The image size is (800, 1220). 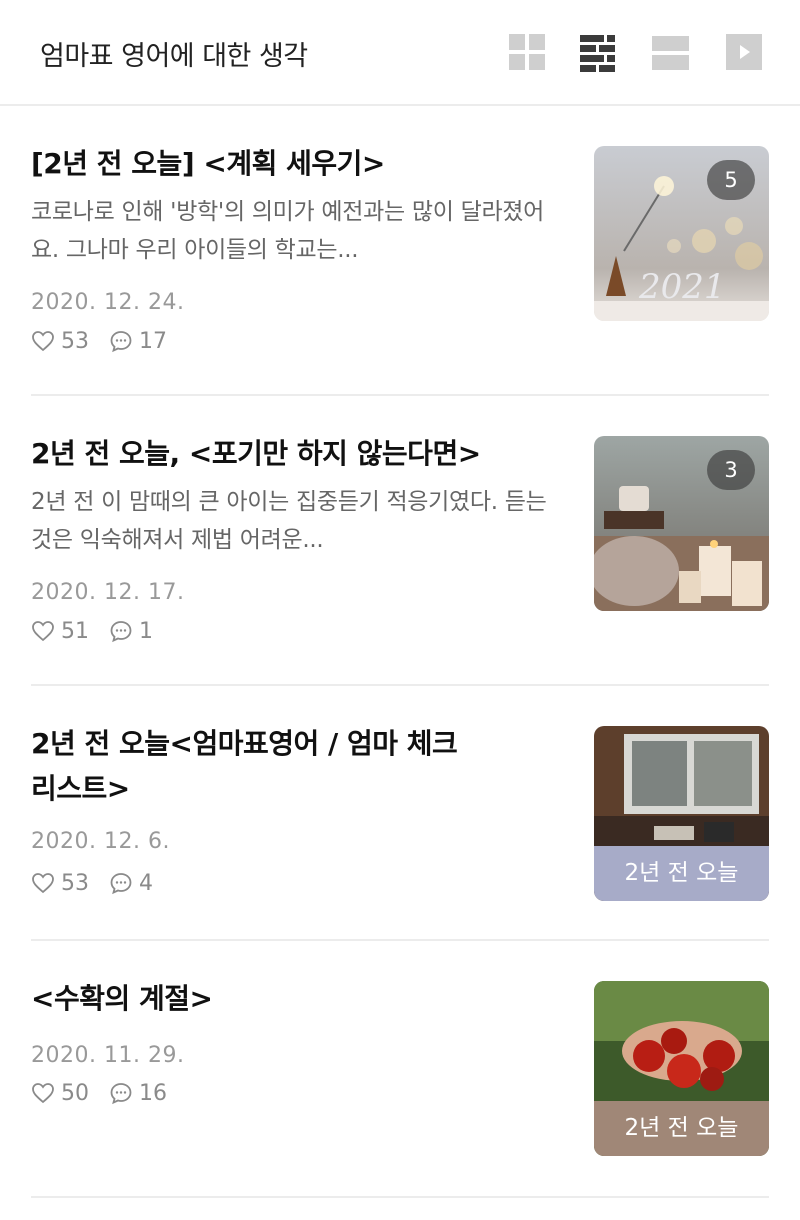 I want to click on post-meta: 53 17, so click(x=99, y=341).